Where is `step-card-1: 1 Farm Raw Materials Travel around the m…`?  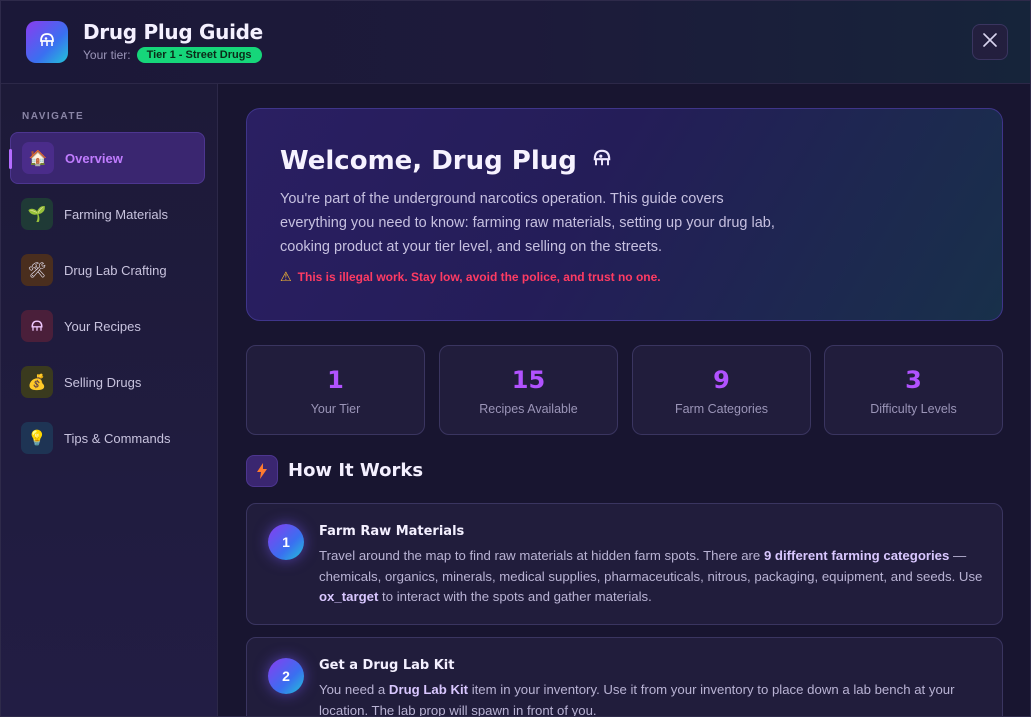 step-card-1: 1 Farm Raw Materials Travel around the m… is located at coordinates (624, 564).